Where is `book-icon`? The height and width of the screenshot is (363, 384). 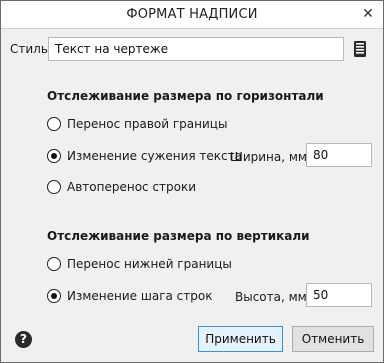
book-icon is located at coordinates (360, 49).